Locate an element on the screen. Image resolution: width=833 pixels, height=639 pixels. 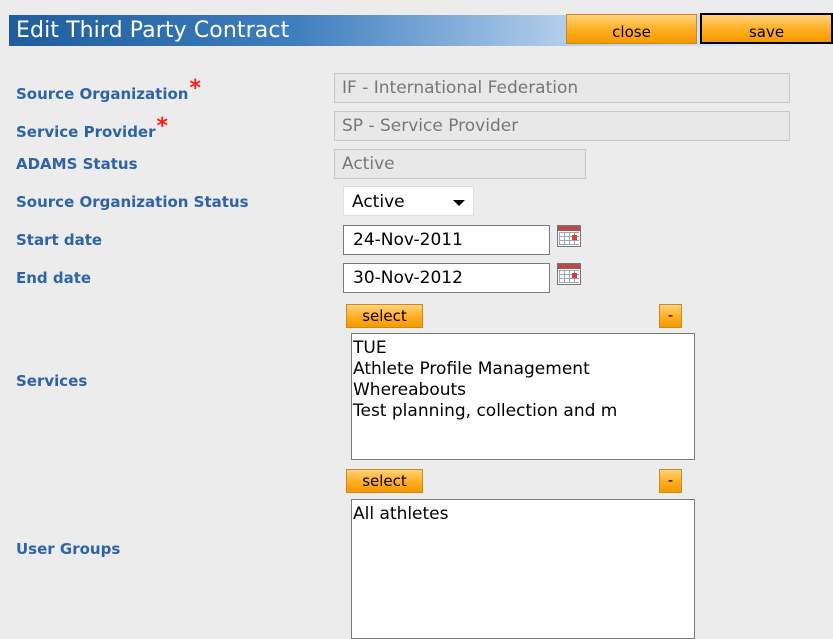
close-button: close is located at coordinates (631, 29).